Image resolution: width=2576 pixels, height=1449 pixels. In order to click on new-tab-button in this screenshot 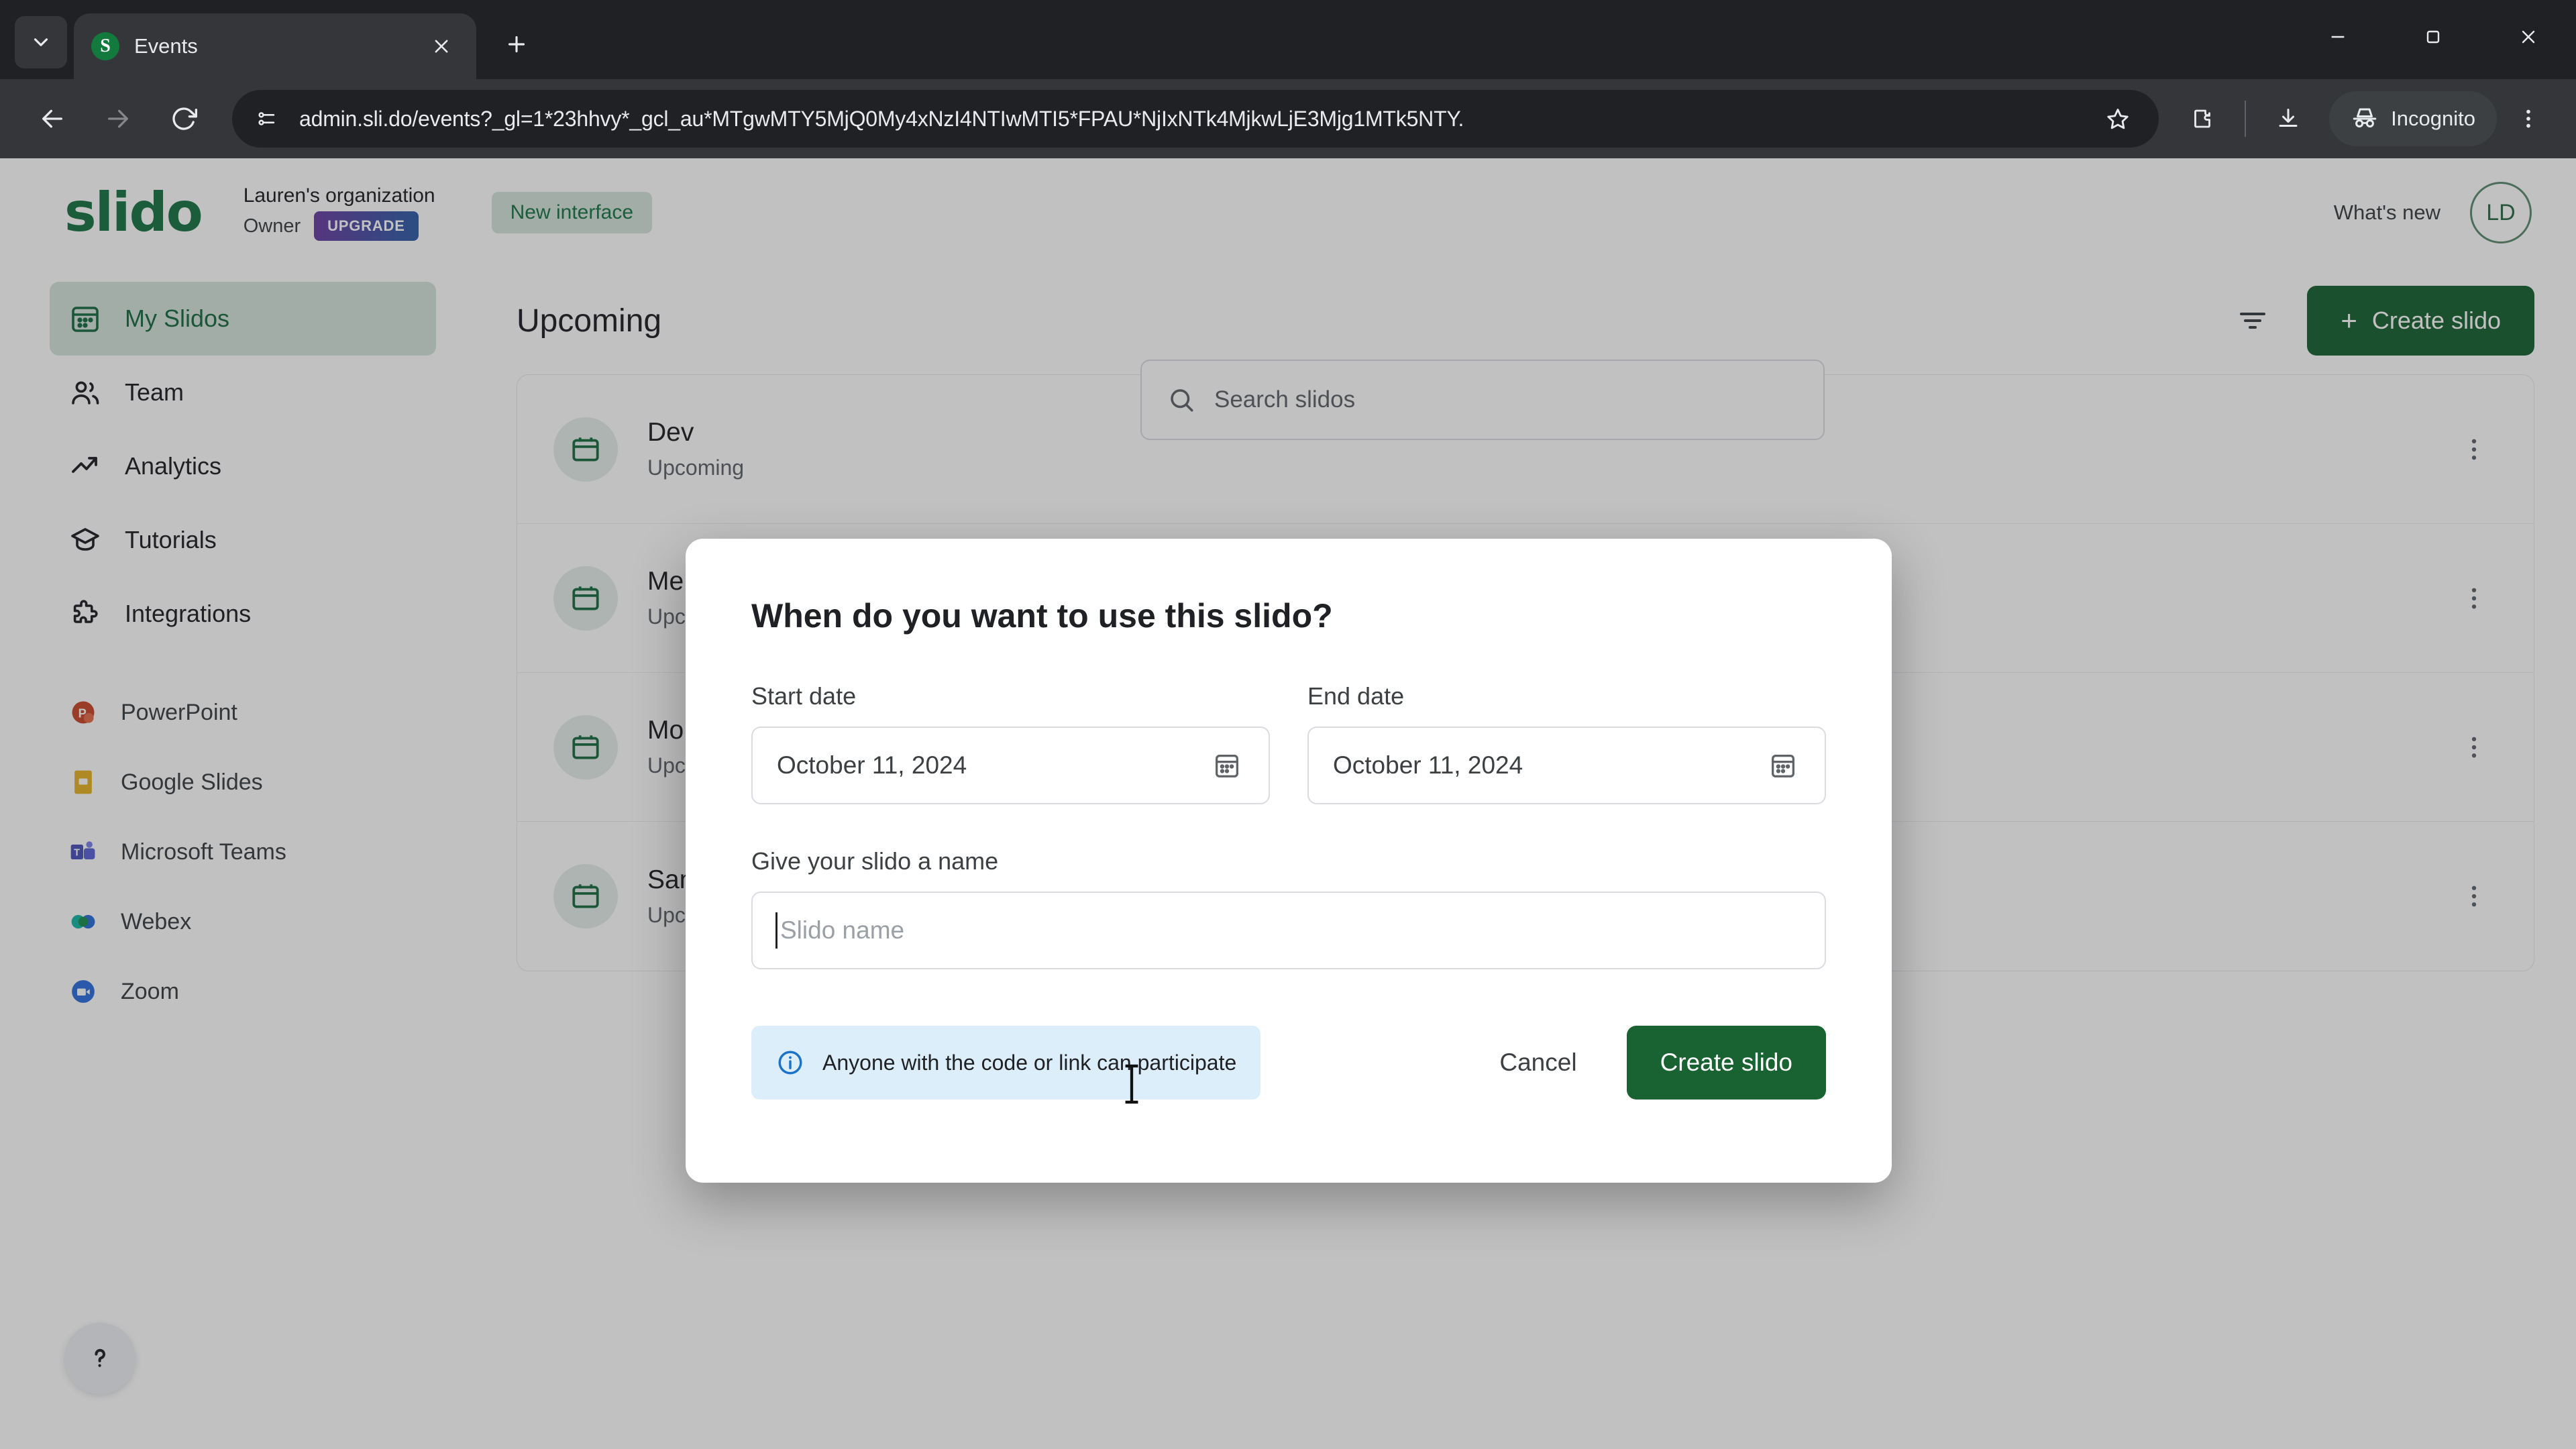, I will do `click(516, 44)`.